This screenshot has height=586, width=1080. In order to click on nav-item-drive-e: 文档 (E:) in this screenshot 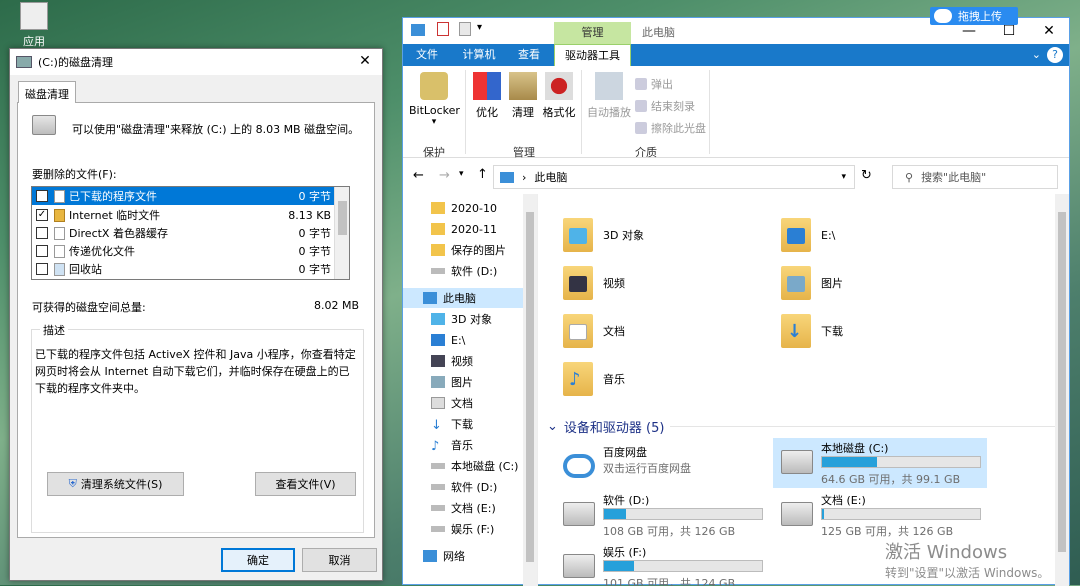, I will do `click(463, 508)`.